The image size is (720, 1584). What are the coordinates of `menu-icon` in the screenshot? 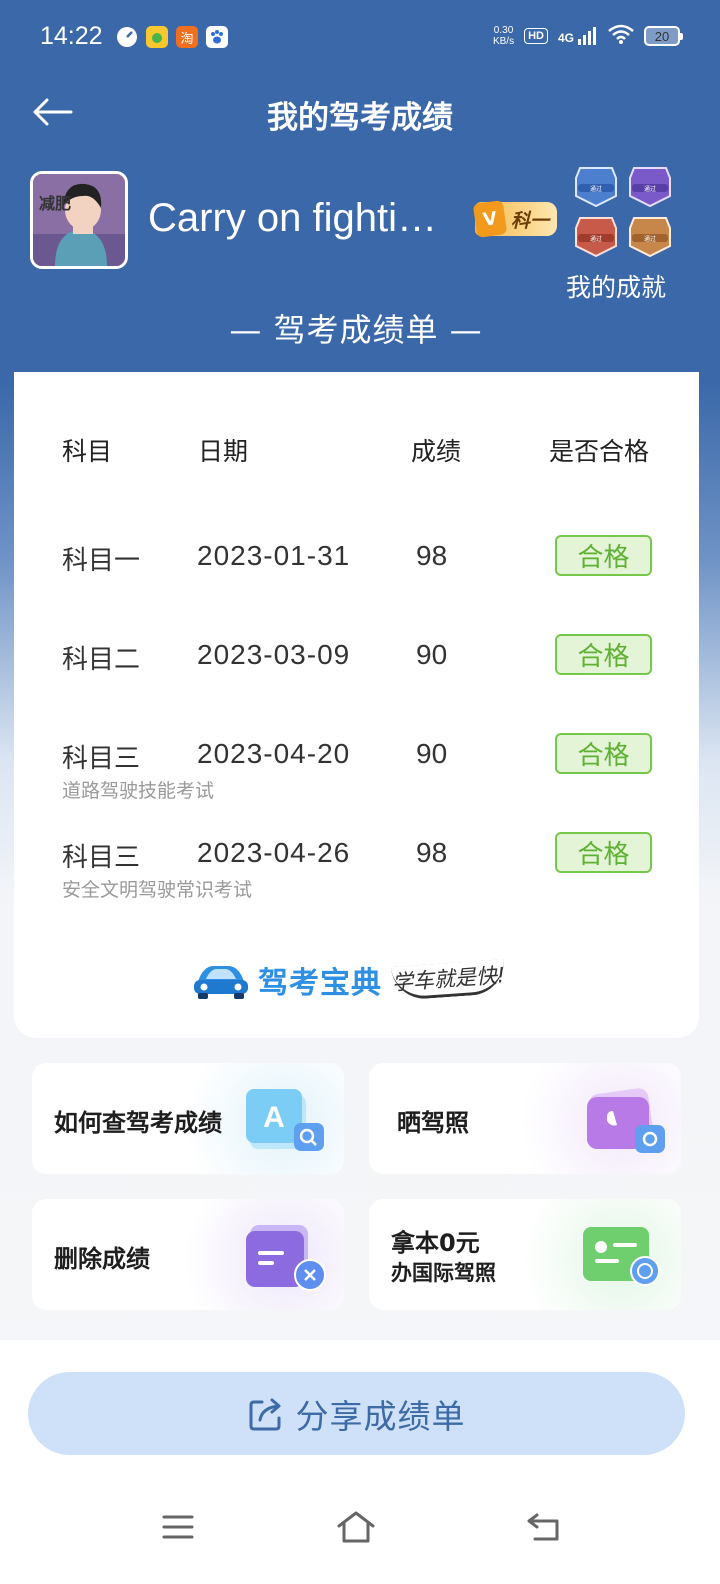 It's located at (178, 1527).